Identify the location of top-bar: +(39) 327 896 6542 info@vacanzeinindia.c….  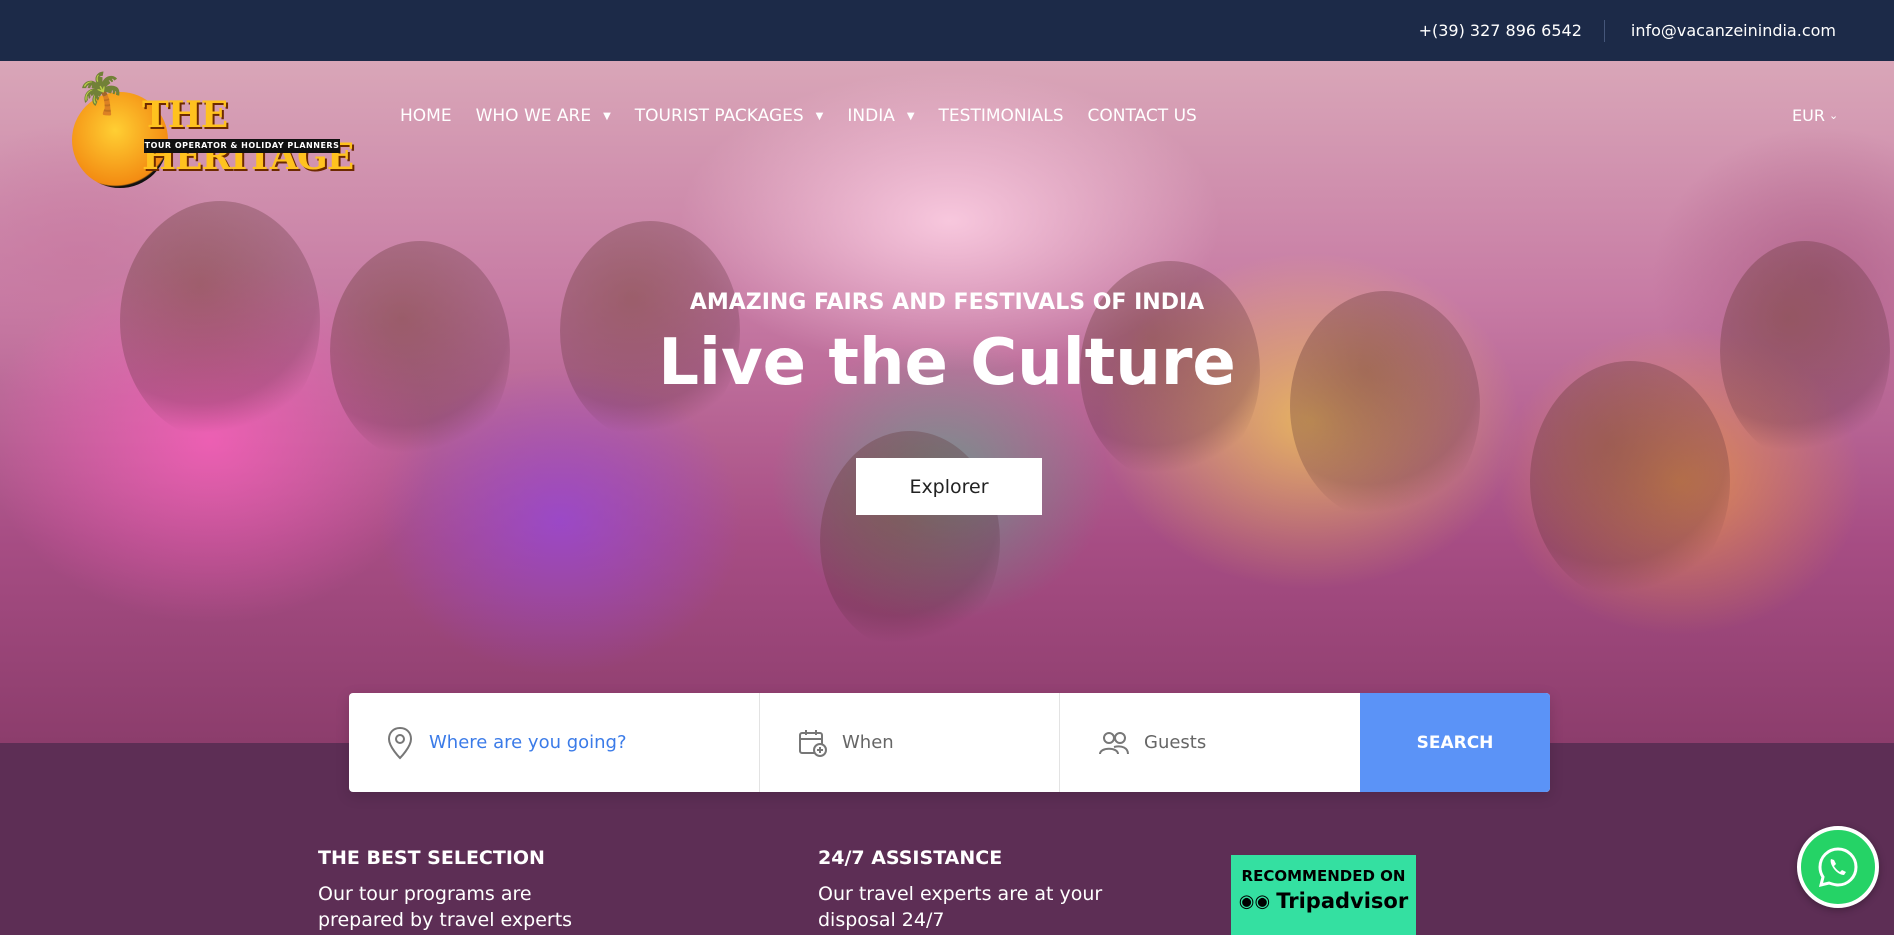
(947, 30).